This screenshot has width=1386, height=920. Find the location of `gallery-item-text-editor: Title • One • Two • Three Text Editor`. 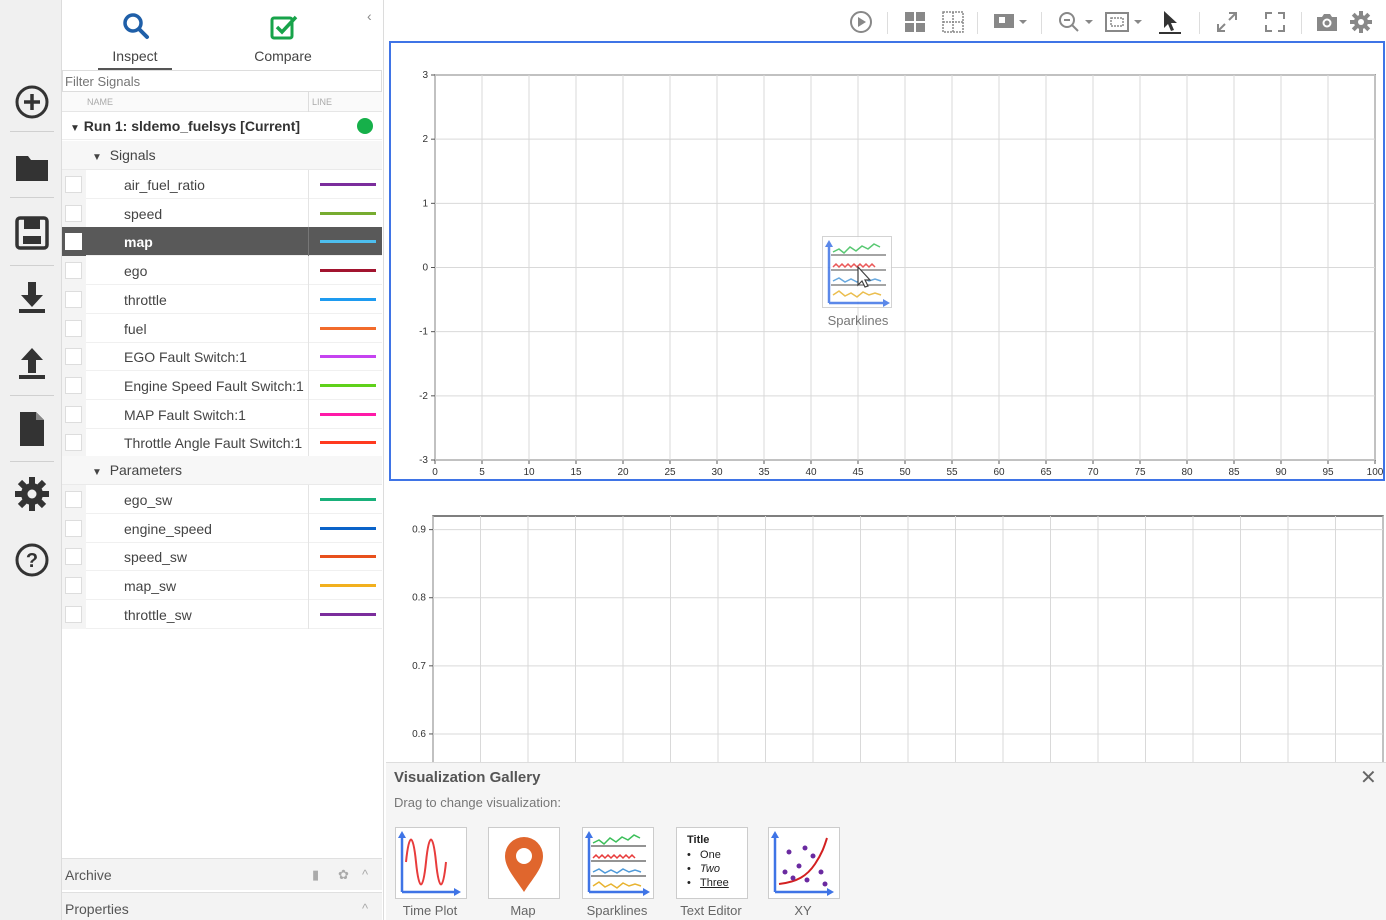

gallery-item-text-editor: Title • One • Two • Three Text Editor is located at coordinates (711, 873).